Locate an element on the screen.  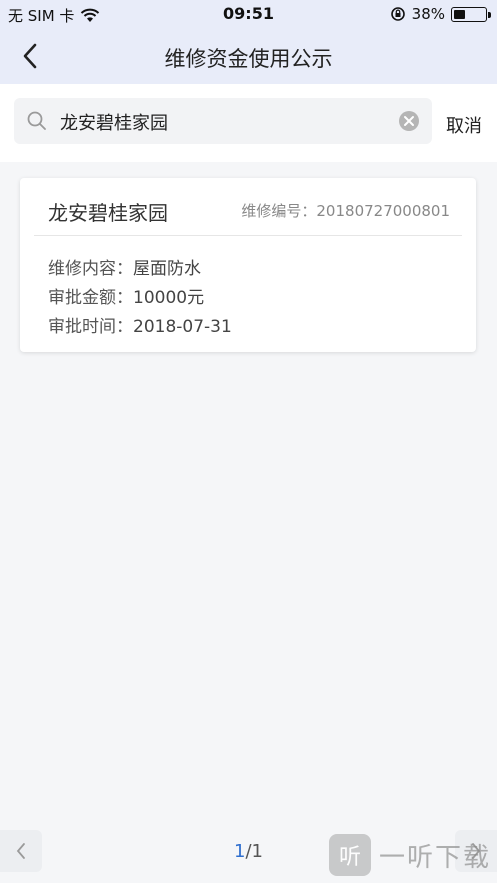
nav-bar: 维修资金使用公示 is located at coordinates (248, 56).